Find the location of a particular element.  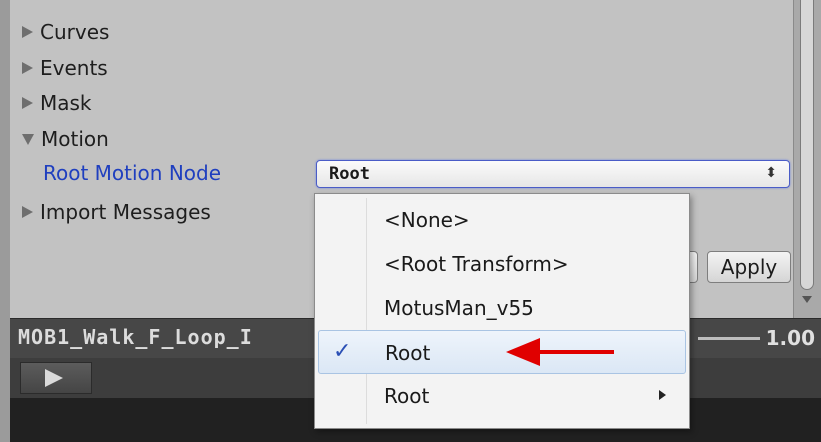

foldout-curves-label: Curves is located at coordinates (75, 32).